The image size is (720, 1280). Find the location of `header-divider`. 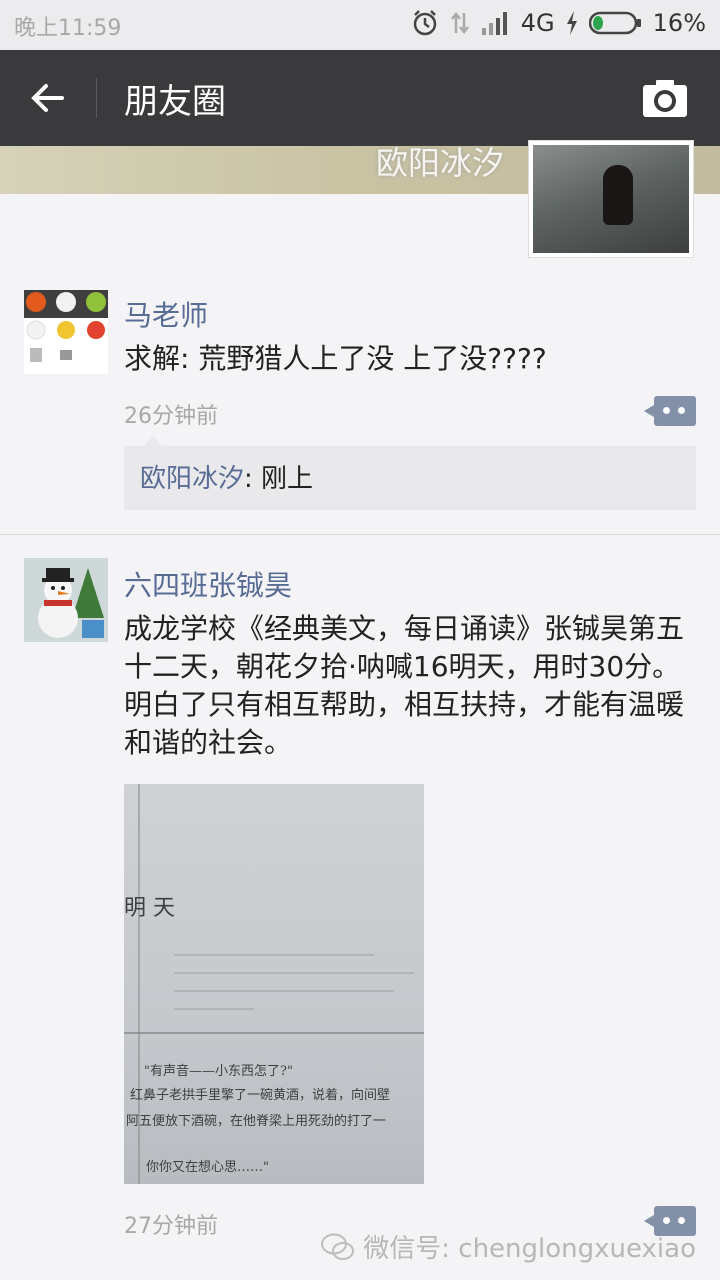

header-divider is located at coordinates (96, 98).